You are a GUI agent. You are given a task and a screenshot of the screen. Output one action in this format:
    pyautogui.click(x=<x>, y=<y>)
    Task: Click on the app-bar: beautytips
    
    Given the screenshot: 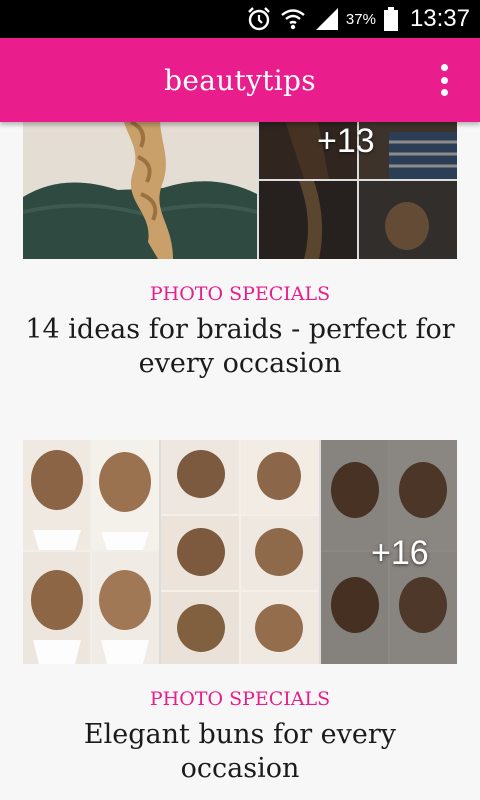 What is the action you would take?
    pyautogui.click(x=240, y=80)
    